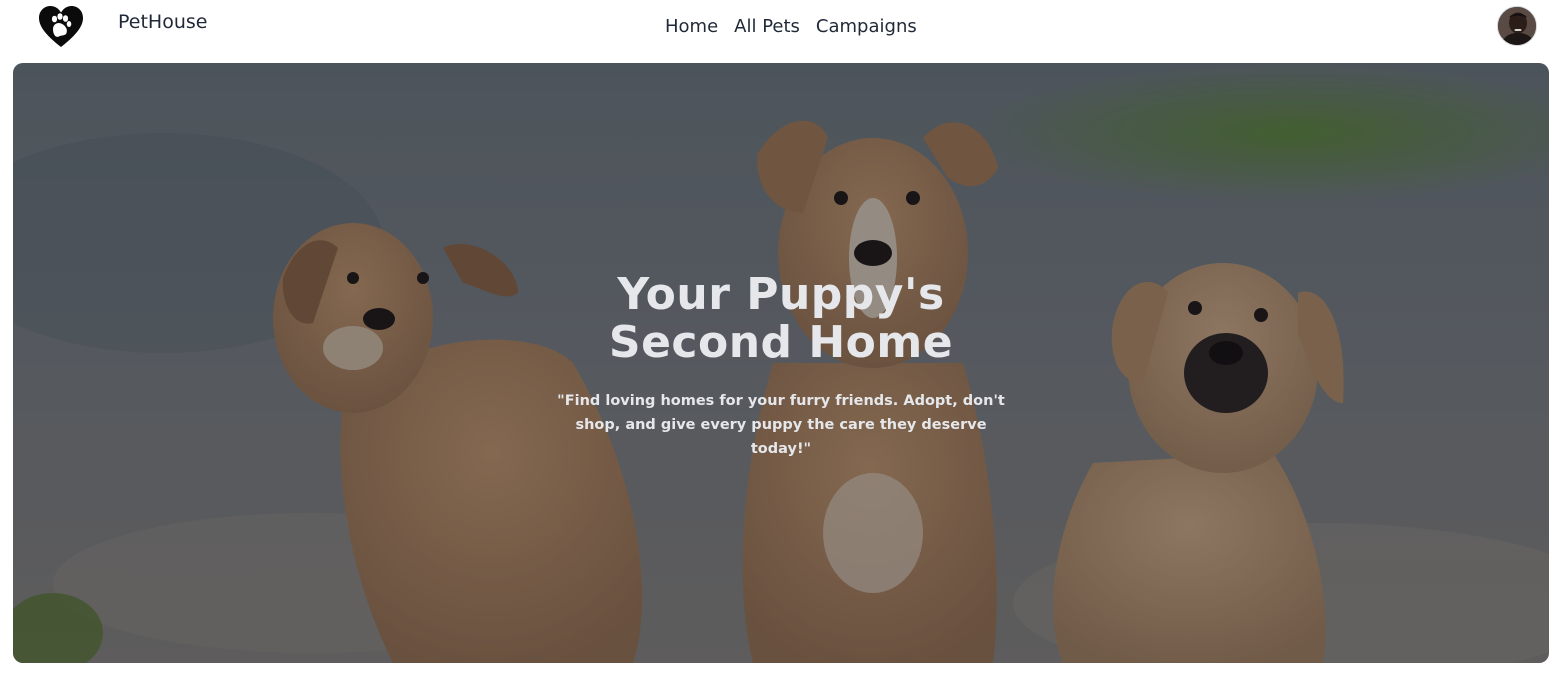 The width and height of the screenshot is (1558, 676). Describe the element at coordinates (61, 27) in the screenshot. I see `heart-paw-icon` at that location.